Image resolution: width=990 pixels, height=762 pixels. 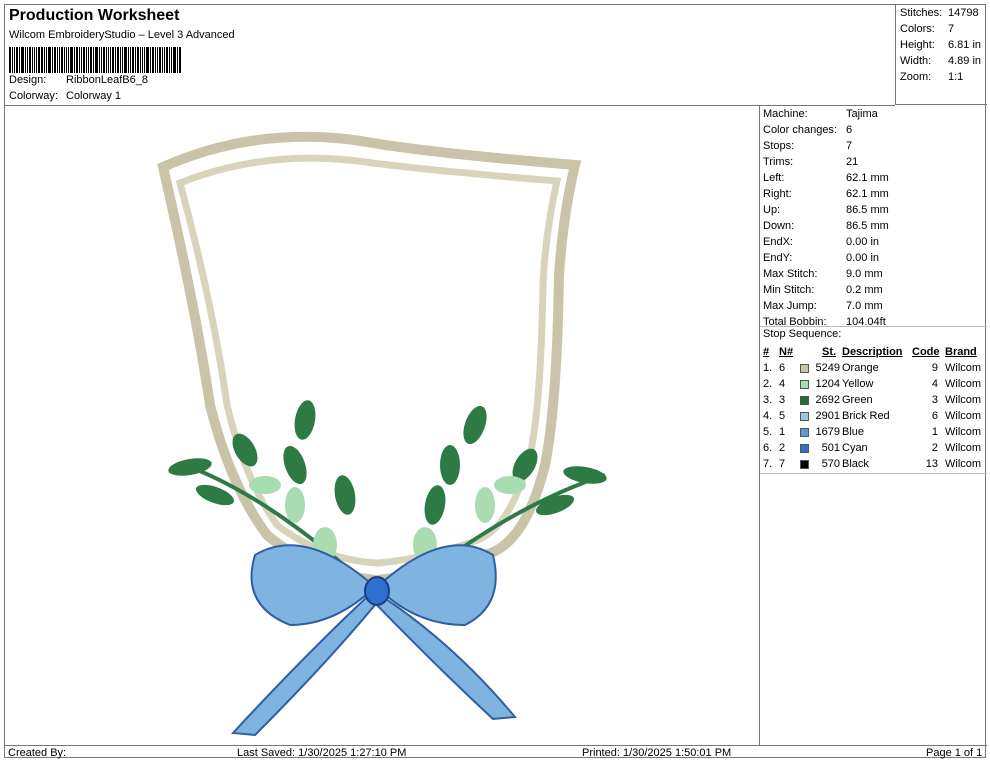 What do you see at coordinates (866, 416) in the screenshot?
I see `row-description: Brick Red` at bounding box center [866, 416].